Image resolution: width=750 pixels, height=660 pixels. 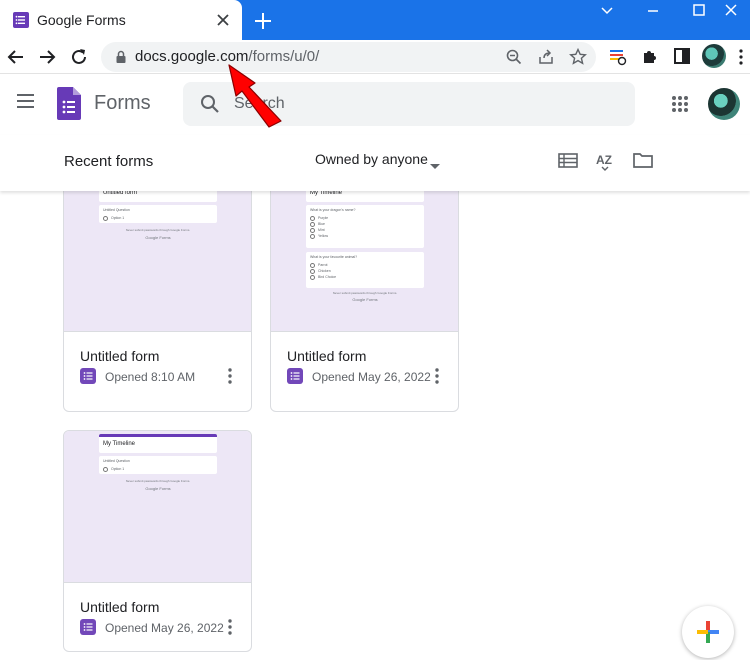 I want to click on forms-header: Forms Search, so click(x=375, y=105).